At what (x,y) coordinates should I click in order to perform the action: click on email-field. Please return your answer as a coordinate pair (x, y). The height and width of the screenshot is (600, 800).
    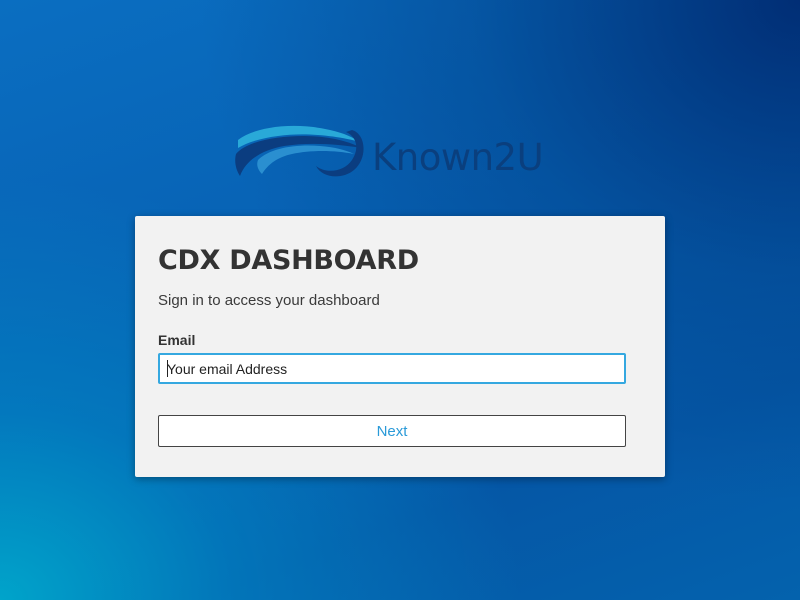
    Looking at the image, I should click on (392, 368).